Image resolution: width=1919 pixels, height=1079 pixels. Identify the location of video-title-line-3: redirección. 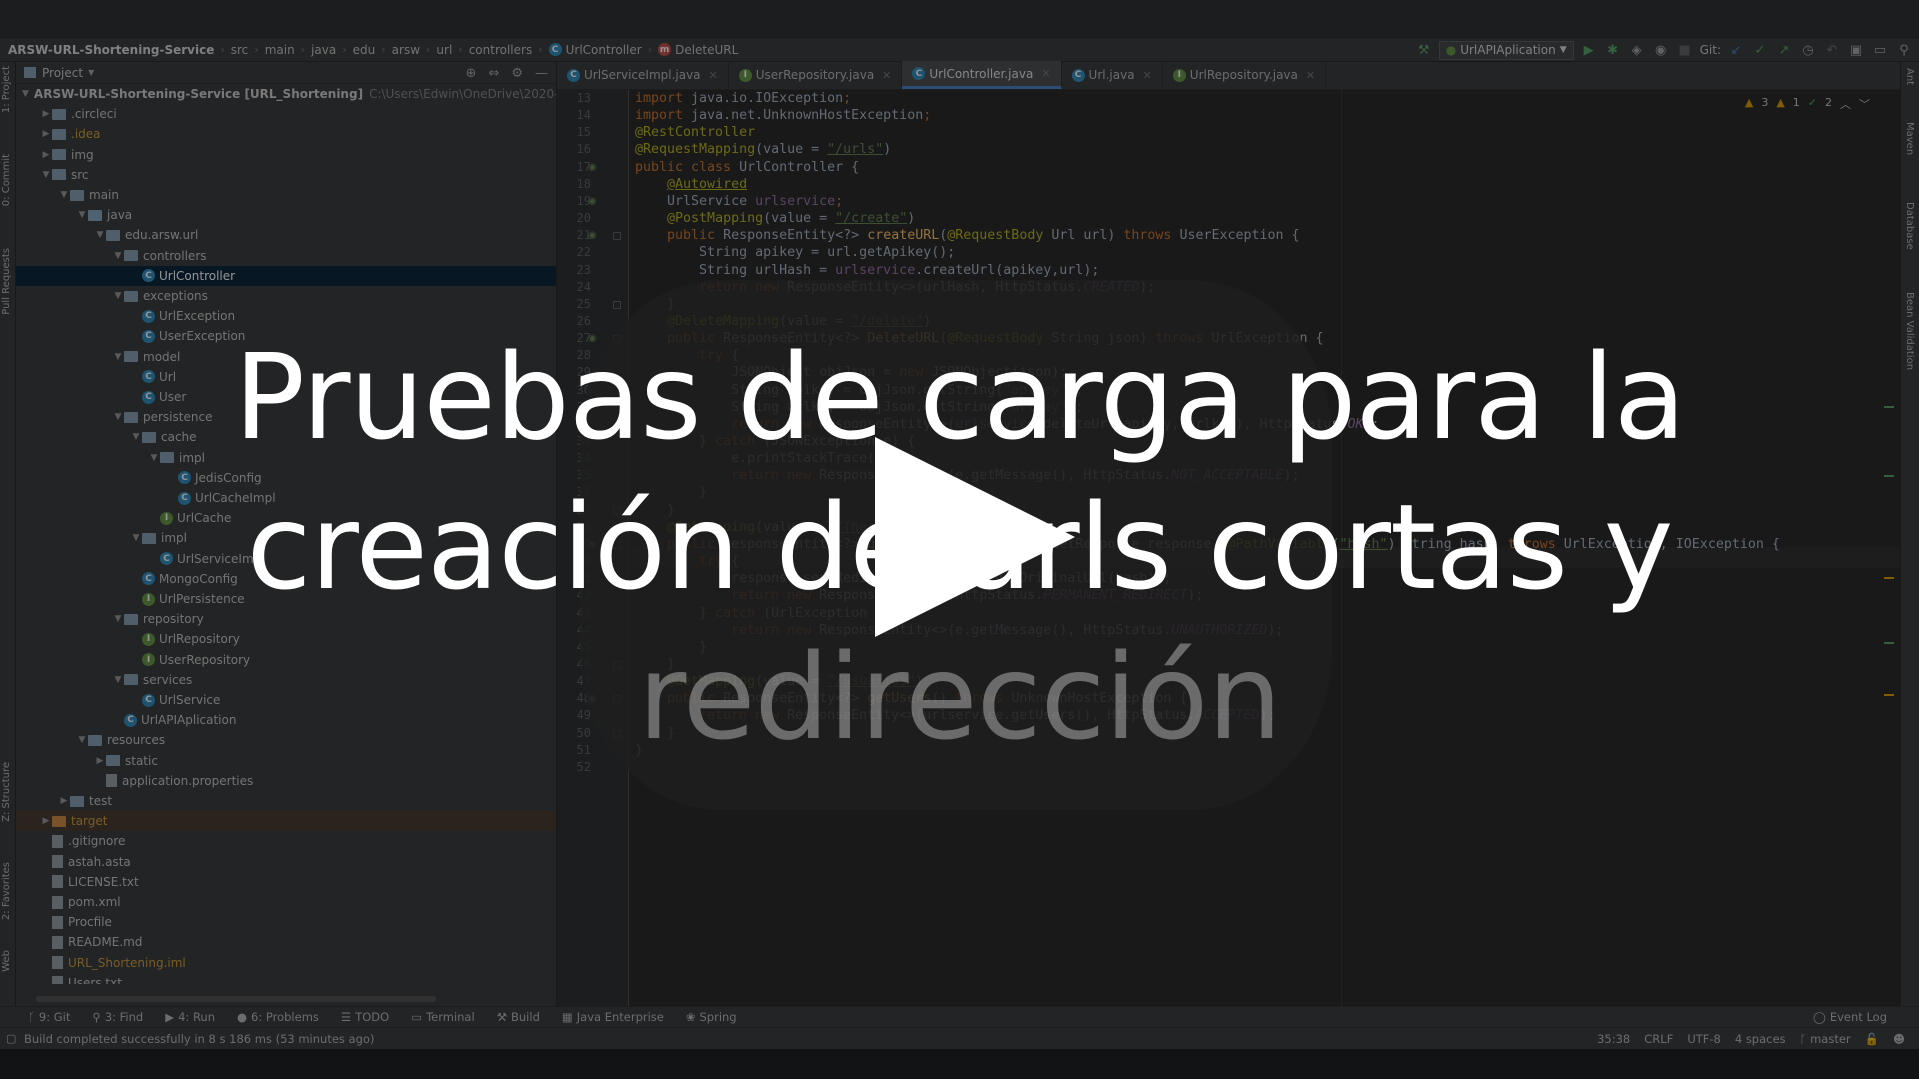
(959, 697).